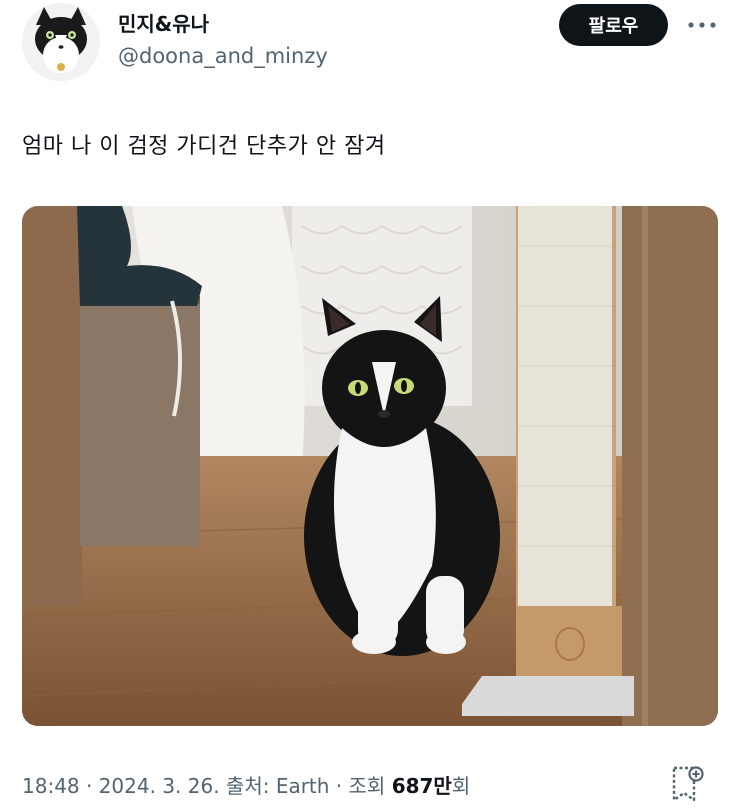 The image size is (740, 812). Describe the element at coordinates (421, 786) in the screenshot. I see `views-count: 687만` at that location.